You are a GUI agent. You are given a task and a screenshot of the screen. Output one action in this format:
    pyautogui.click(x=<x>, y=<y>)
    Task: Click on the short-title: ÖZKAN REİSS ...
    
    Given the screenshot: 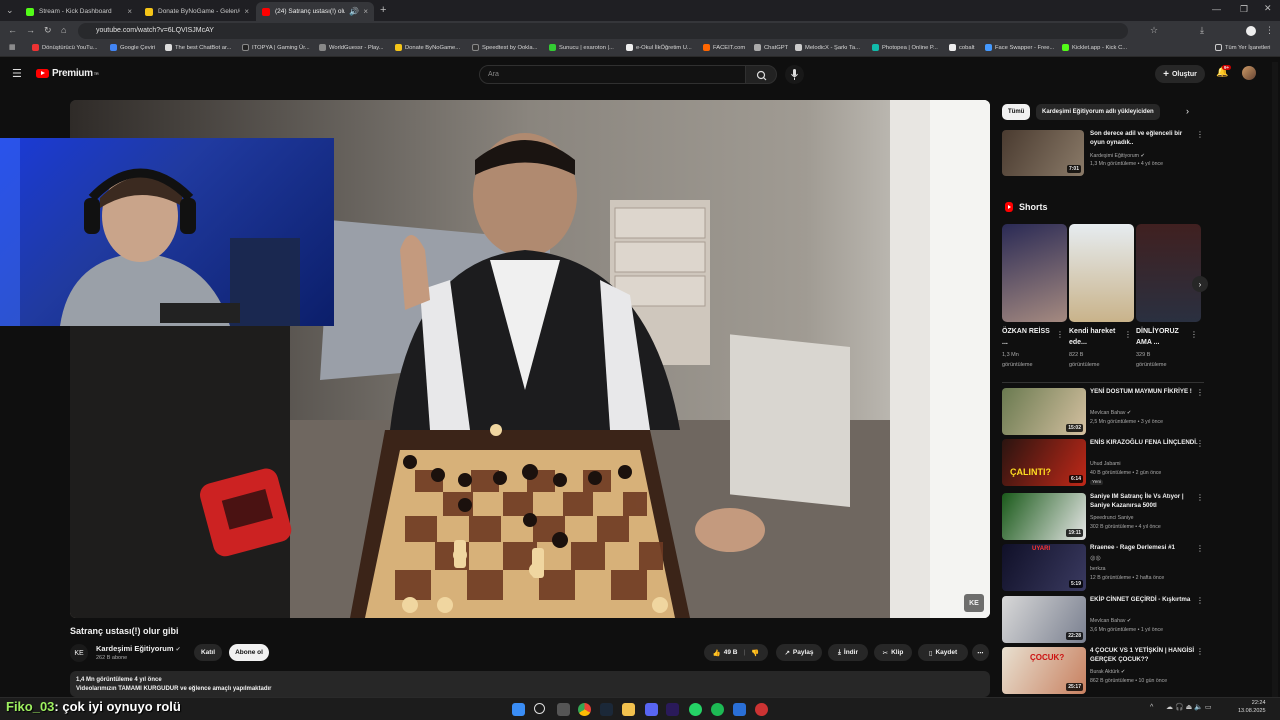 What is the action you would take?
    pyautogui.click(x=1029, y=337)
    